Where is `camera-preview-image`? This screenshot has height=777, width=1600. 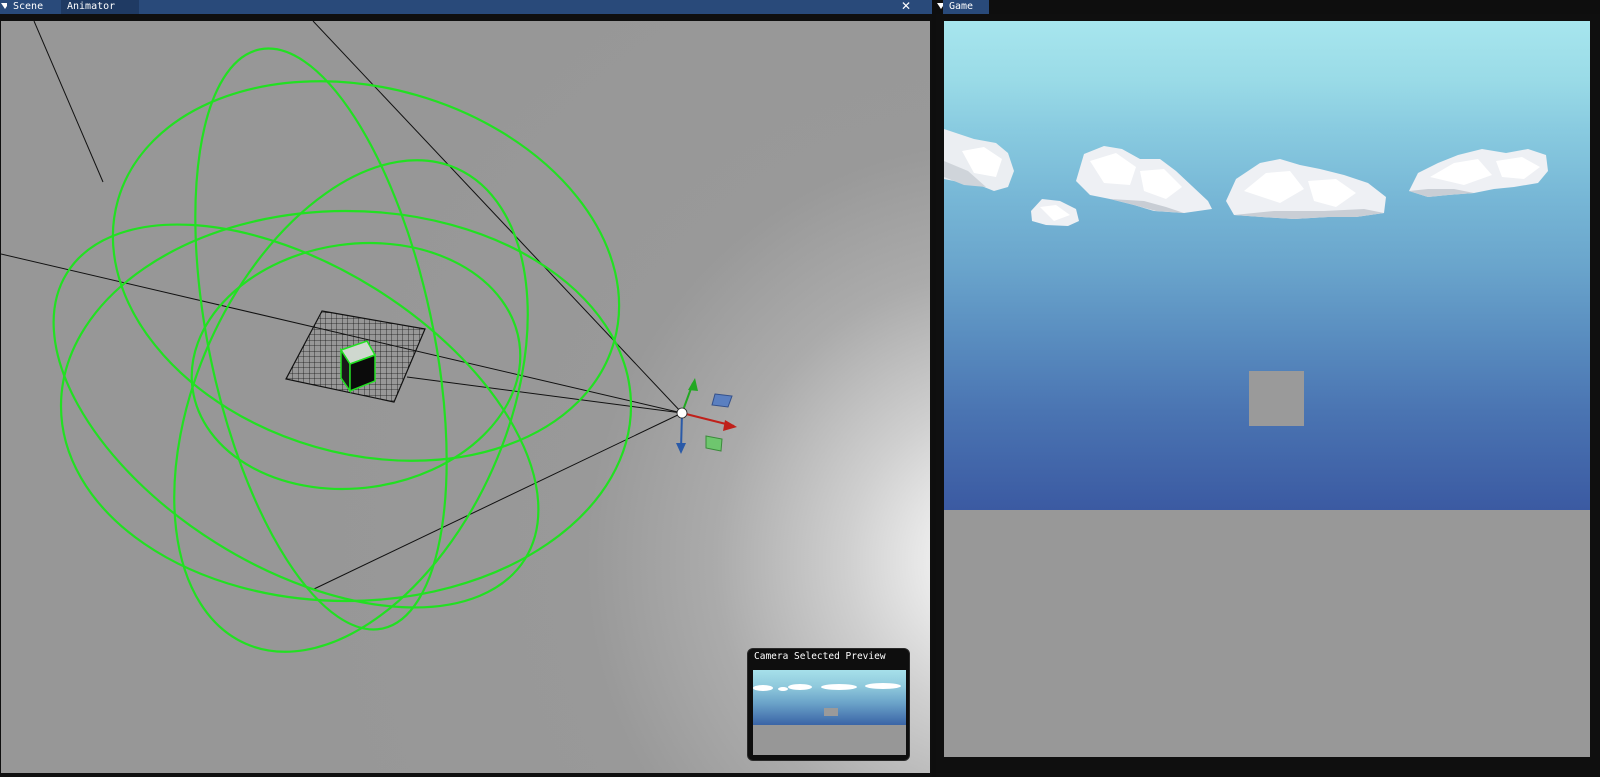
camera-preview-image is located at coordinates (829, 712).